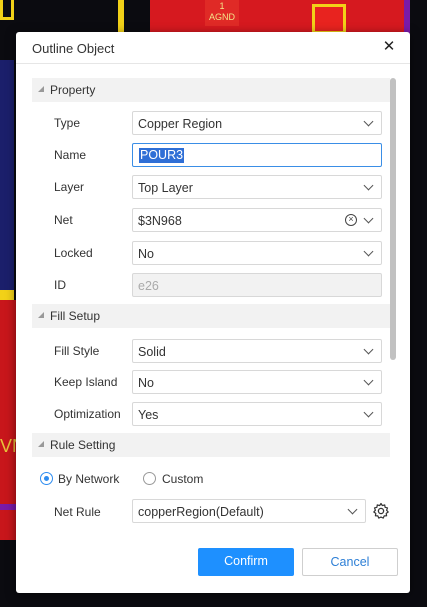 The width and height of the screenshot is (427, 607). Describe the element at coordinates (350, 562) in the screenshot. I see `cancel-button: Cancel` at that location.